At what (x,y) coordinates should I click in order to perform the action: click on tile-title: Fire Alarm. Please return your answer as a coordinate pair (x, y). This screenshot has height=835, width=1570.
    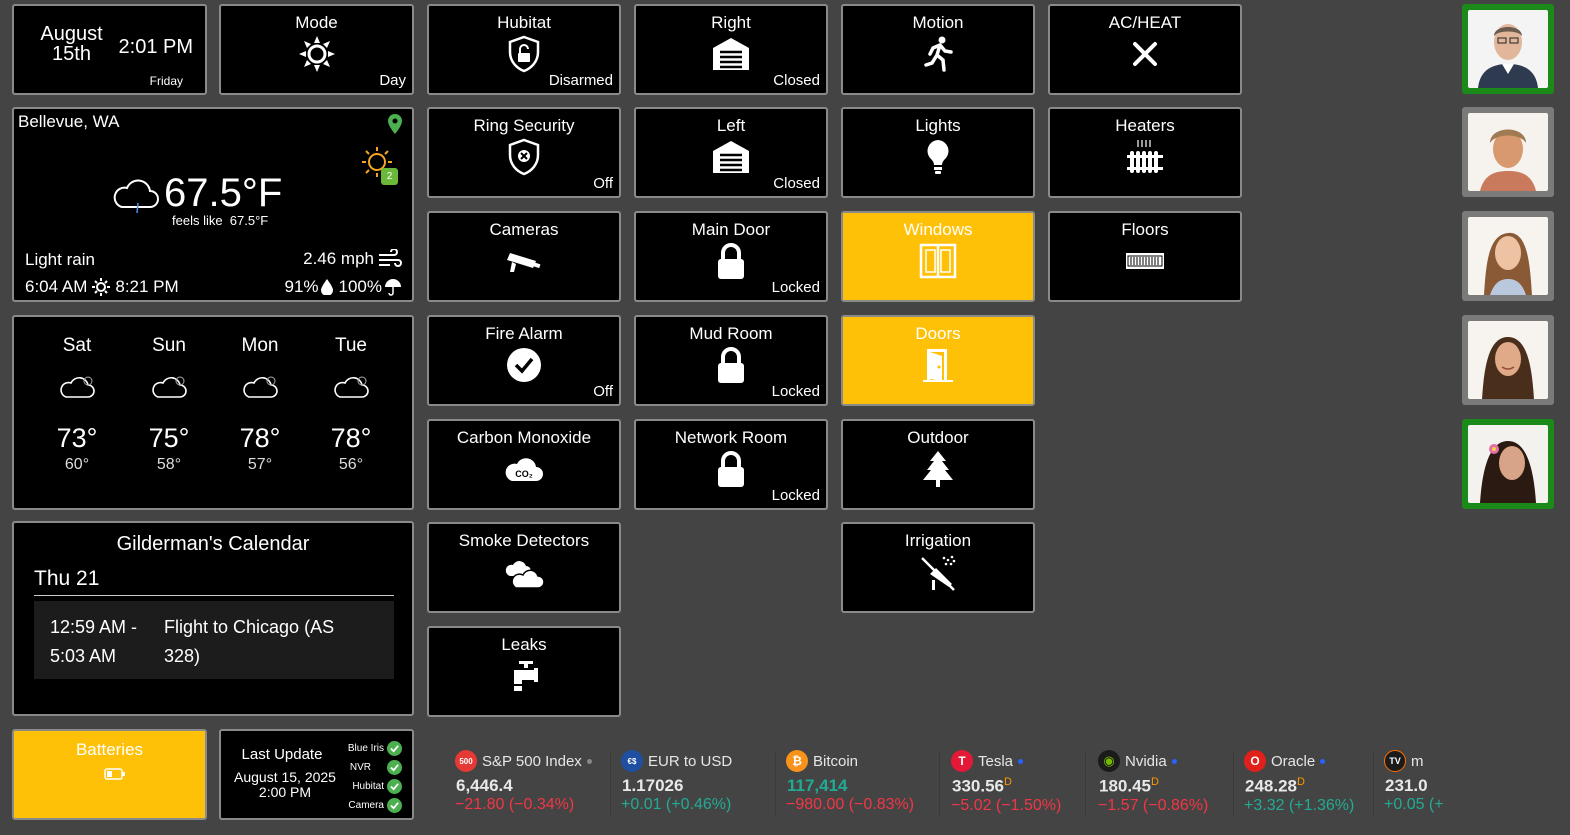
    Looking at the image, I should click on (524, 333).